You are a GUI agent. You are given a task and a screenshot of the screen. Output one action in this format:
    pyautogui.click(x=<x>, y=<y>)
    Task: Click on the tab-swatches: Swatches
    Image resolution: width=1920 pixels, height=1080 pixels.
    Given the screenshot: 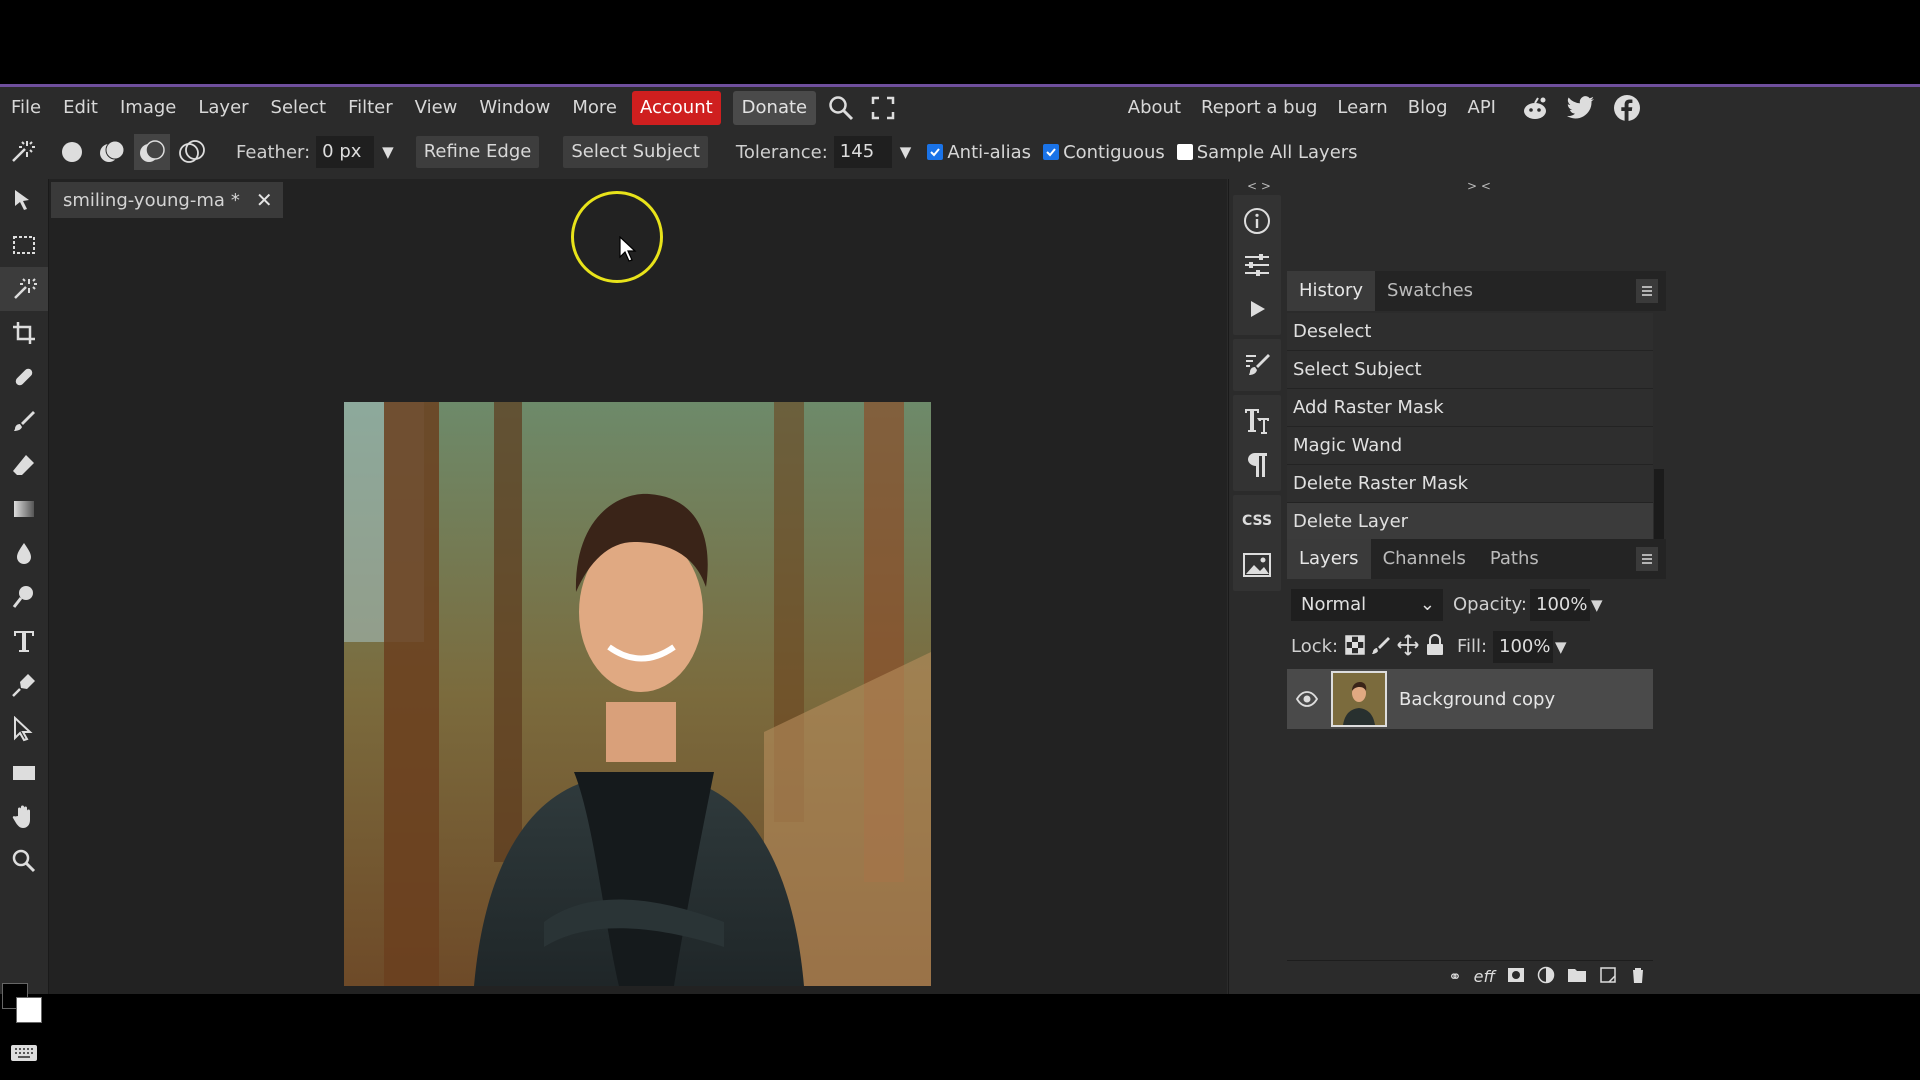 What is the action you would take?
    pyautogui.click(x=1430, y=291)
    